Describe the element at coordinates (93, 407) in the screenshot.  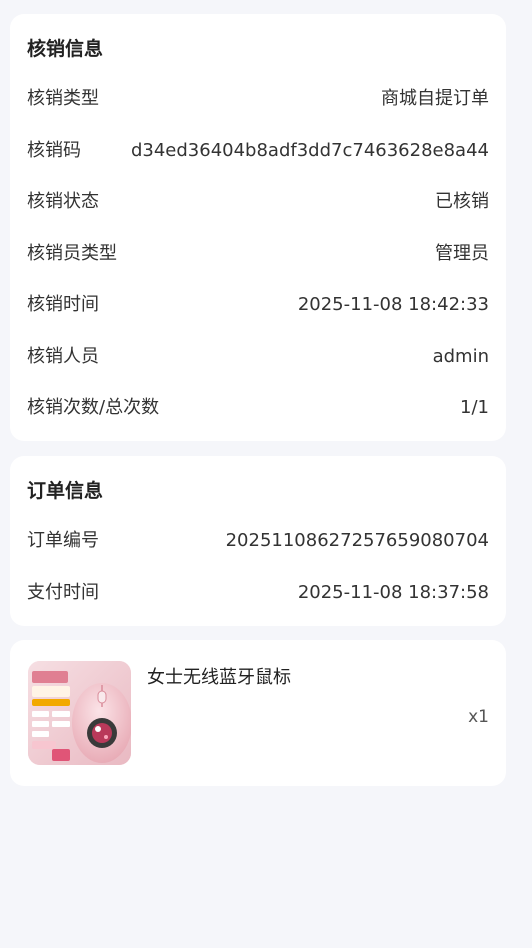
I see `verify-count-label: 核销次数/总次数` at that location.